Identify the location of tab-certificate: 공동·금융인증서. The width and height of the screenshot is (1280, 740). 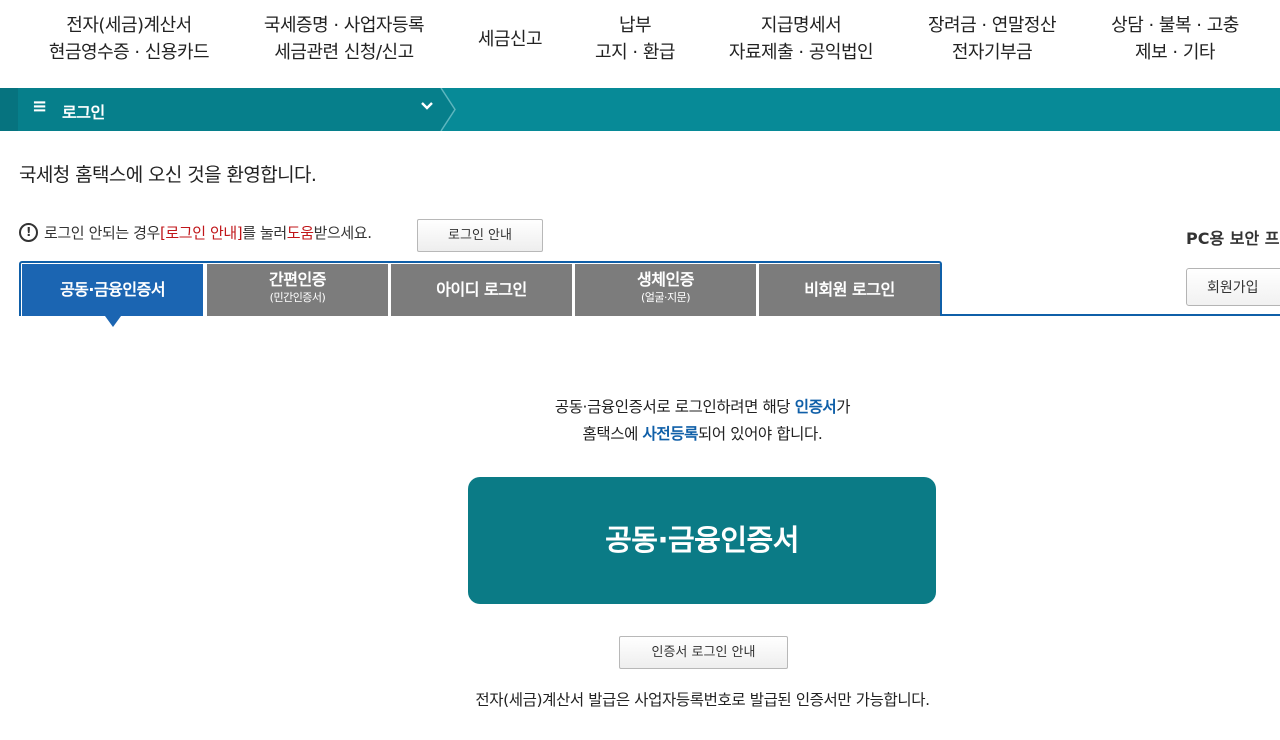
(112, 290).